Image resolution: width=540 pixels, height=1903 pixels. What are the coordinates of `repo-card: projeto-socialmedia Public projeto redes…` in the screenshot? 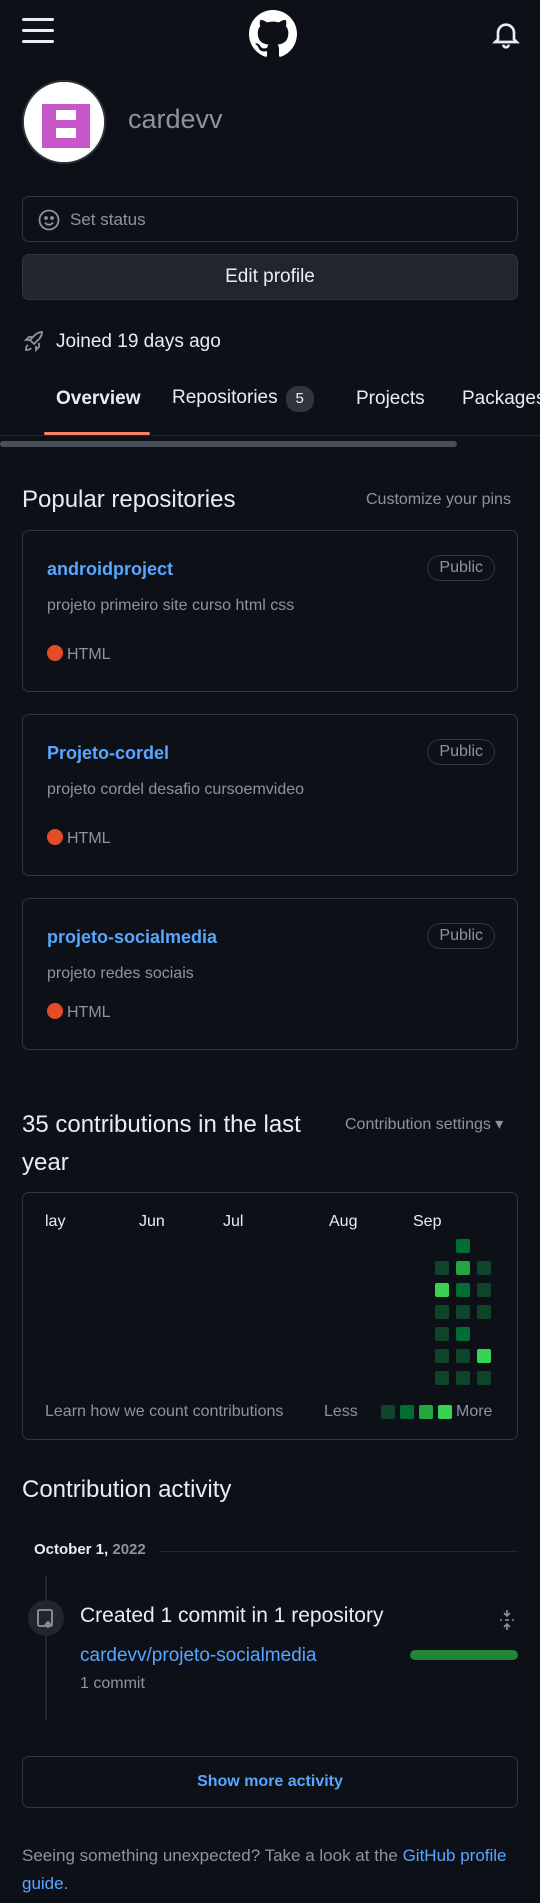 It's located at (270, 974).